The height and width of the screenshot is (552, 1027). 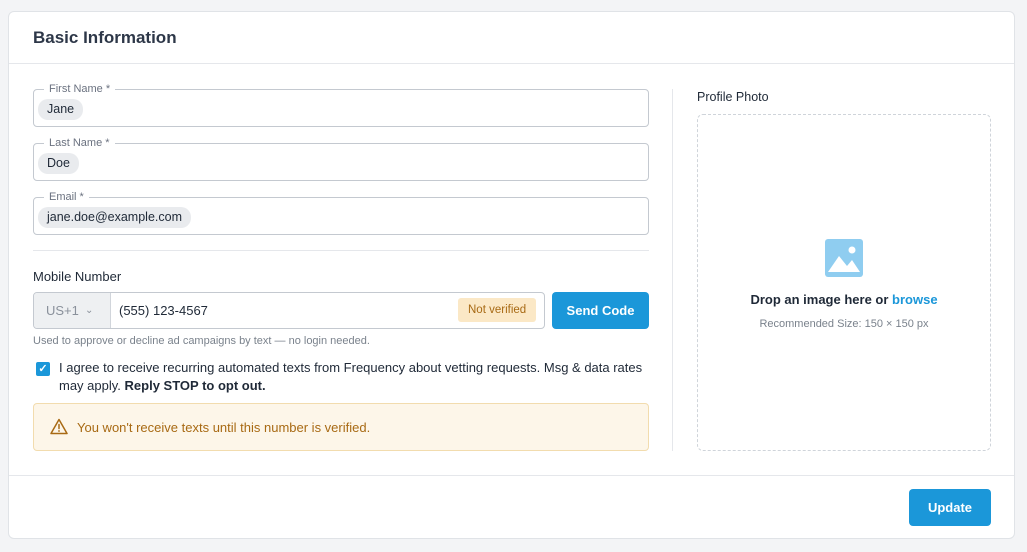 What do you see at coordinates (195, 385) in the screenshot?
I see `consent-text-bold: Reply STOP to opt out.` at bounding box center [195, 385].